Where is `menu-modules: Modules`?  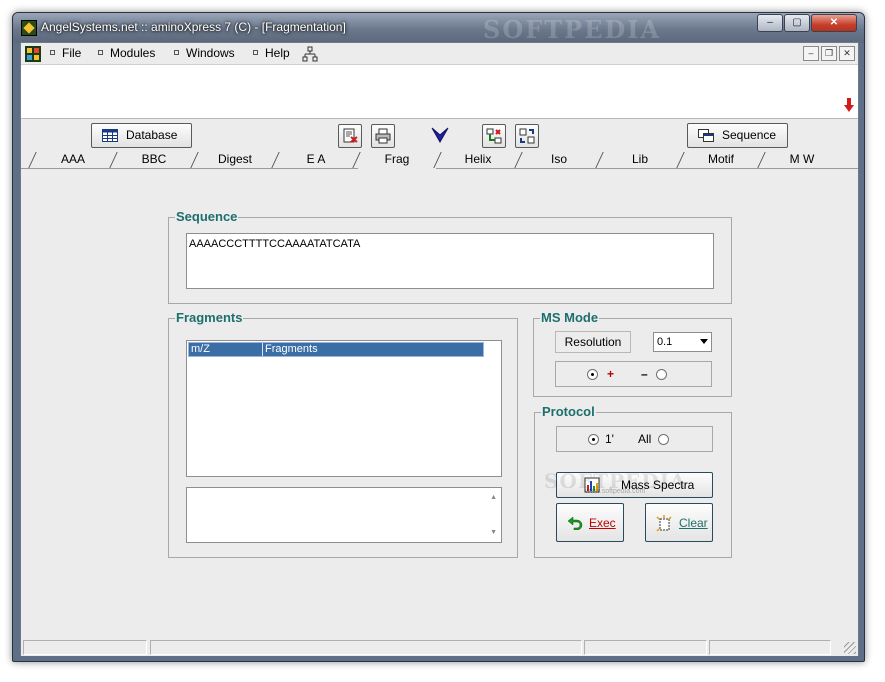 menu-modules: Modules is located at coordinates (126, 53).